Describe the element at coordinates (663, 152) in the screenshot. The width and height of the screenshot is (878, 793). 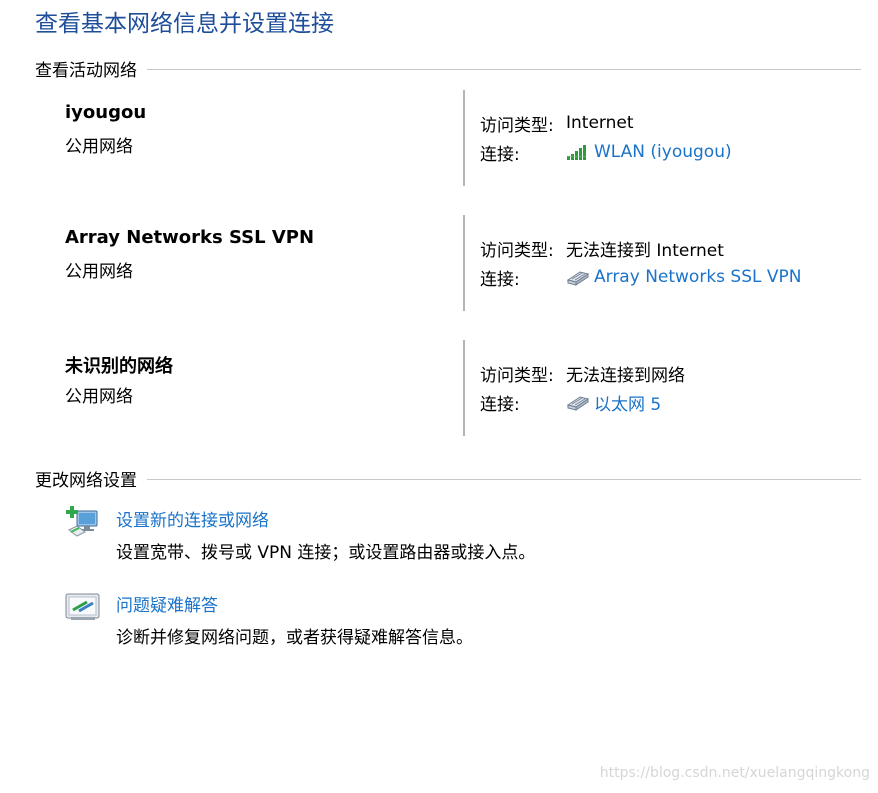
I see `connection-link: WLAN (iyougou)` at that location.